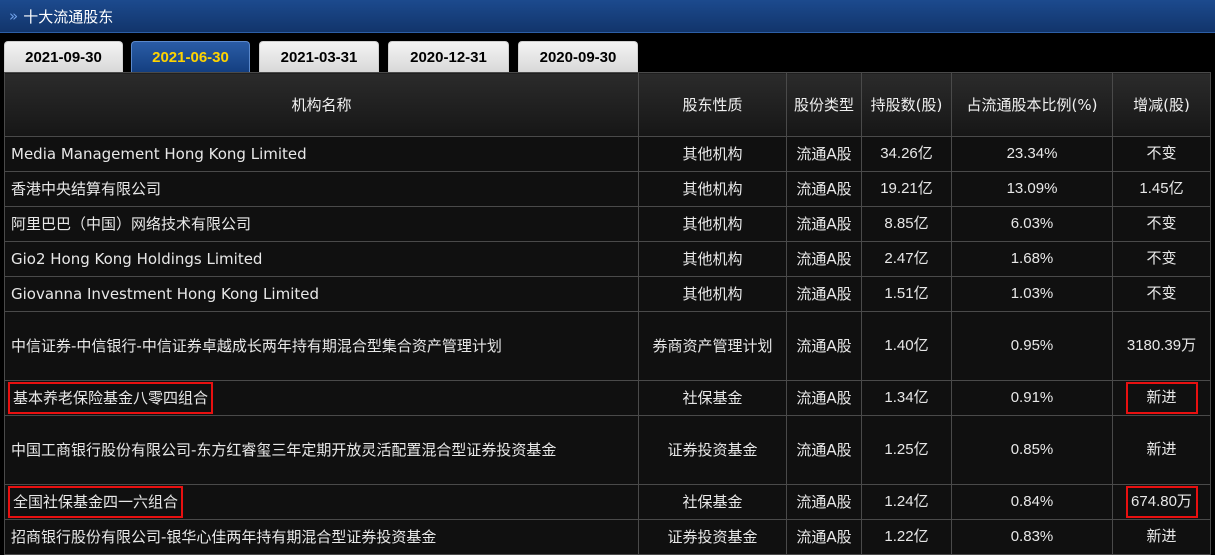  Describe the element at coordinates (1032, 450) in the screenshot. I see `cell-ratio: 0.85%` at that location.